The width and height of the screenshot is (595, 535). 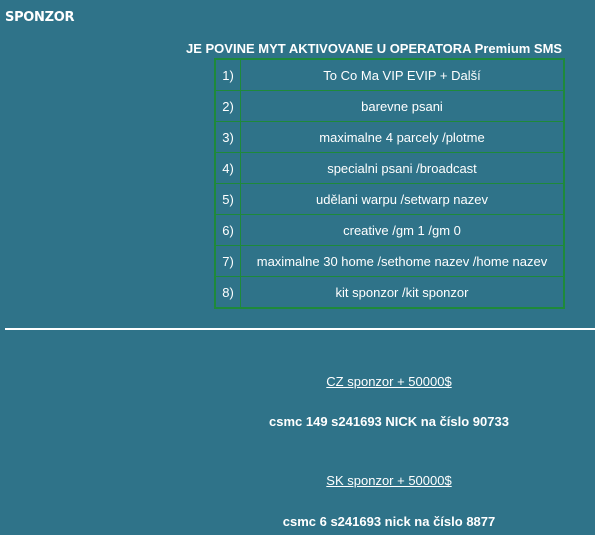 What do you see at coordinates (227, 199) in the screenshot?
I see `perk-number: 5)` at bounding box center [227, 199].